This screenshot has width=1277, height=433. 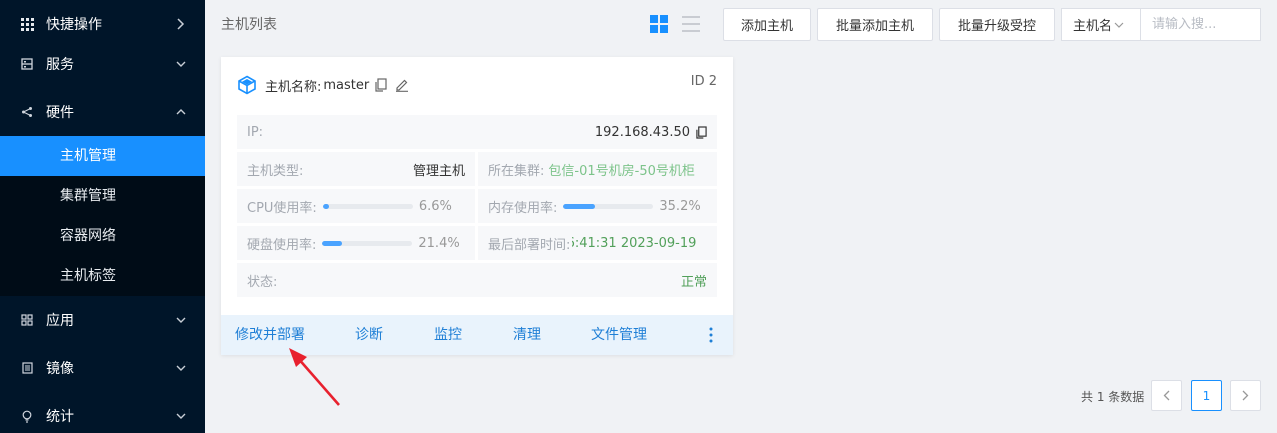 I want to click on sidebar-item-label: 快捷操作, so click(x=74, y=25).